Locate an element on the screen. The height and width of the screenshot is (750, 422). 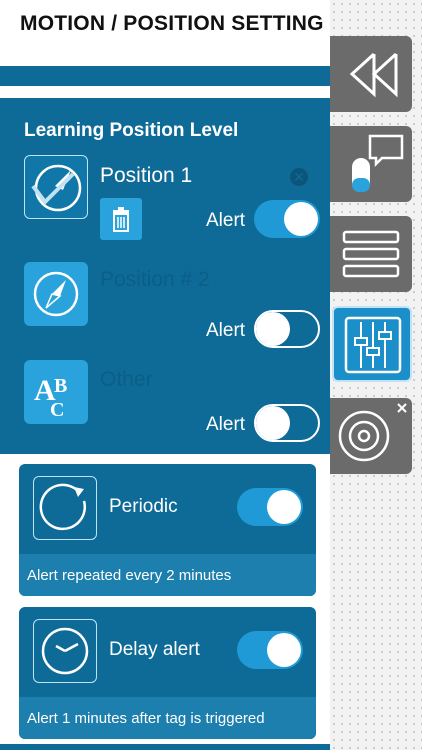
position-1-label: Position 1 is located at coordinates (146, 176).